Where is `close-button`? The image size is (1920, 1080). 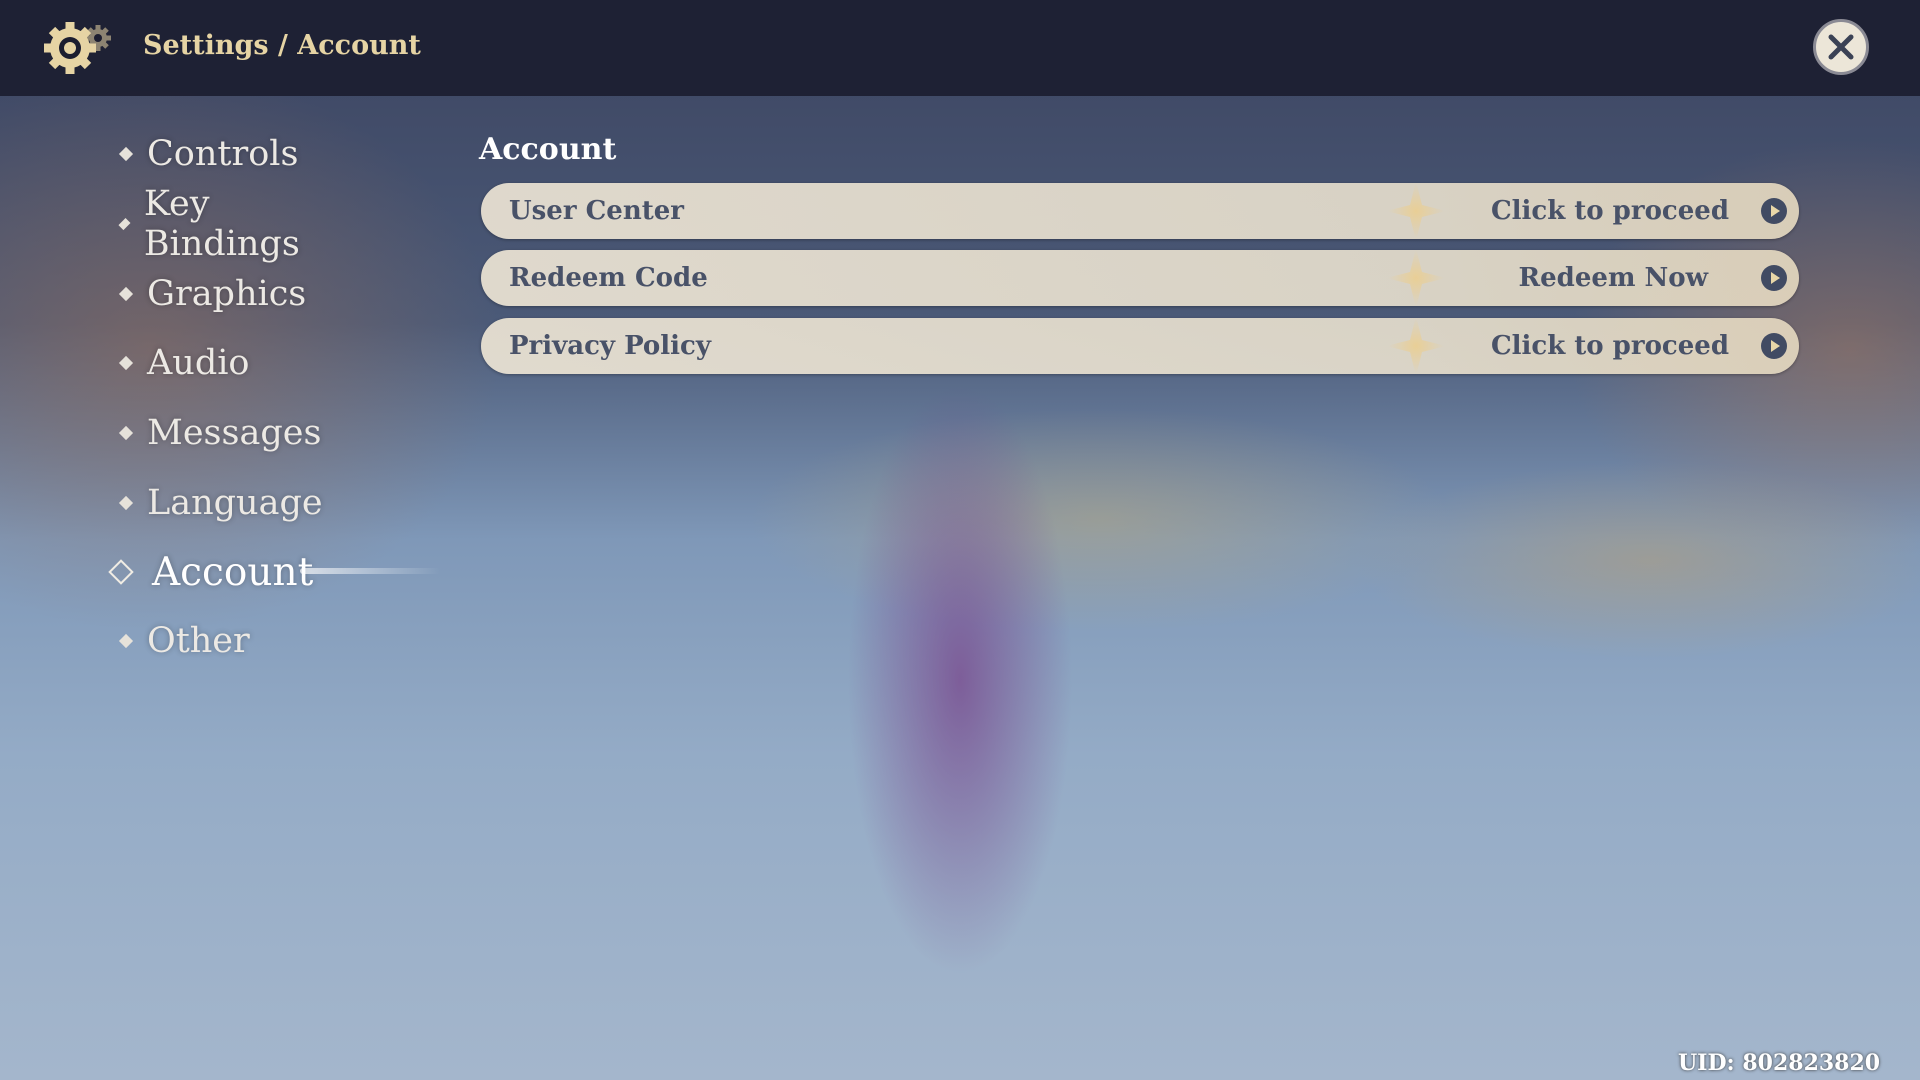
close-button is located at coordinates (1841, 47).